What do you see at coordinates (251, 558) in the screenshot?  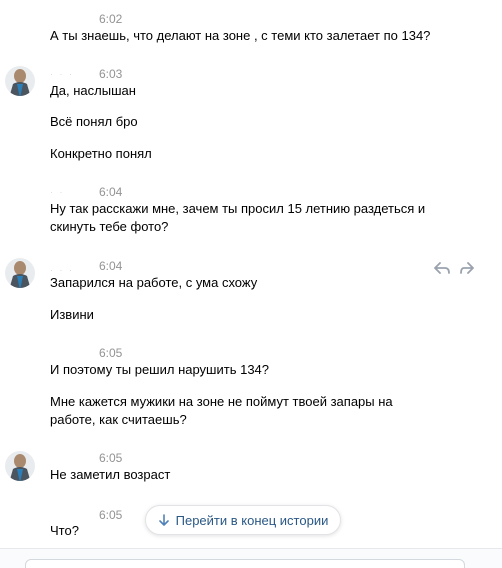 I see `message-composer` at bounding box center [251, 558].